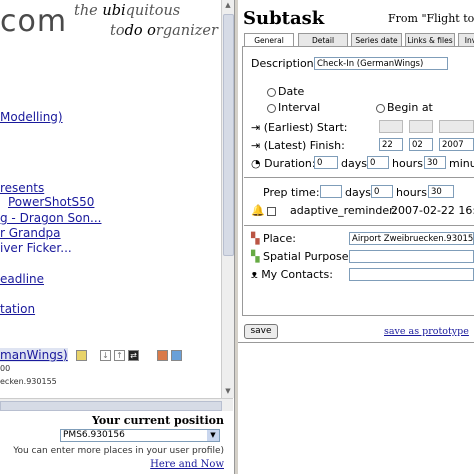 This screenshot has height=474, width=474. What do you see at coordinates (426, 331) in the screenshot?
I see `save-as-prototype-link: save as prototype` at bounding box center [426, 331].